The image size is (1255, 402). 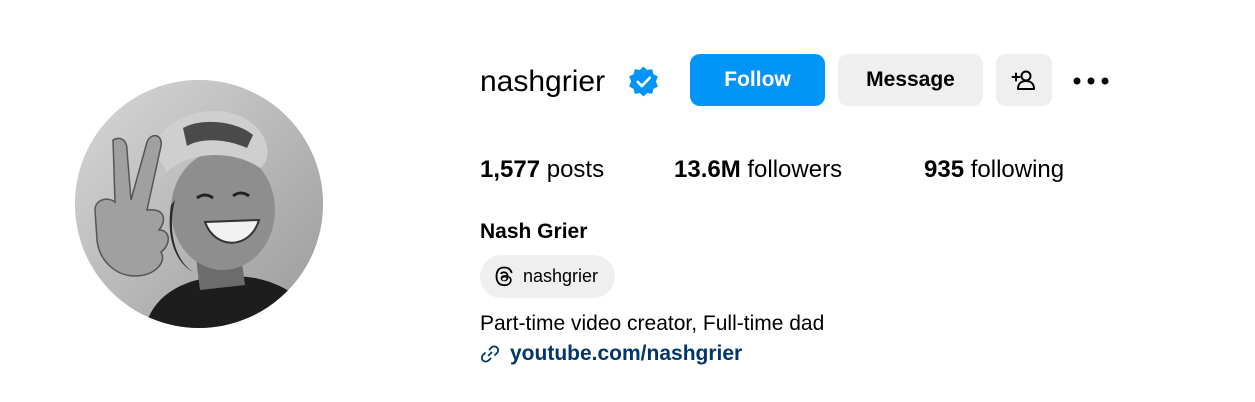 I want to click on avatar, so click(x=199, y=204).